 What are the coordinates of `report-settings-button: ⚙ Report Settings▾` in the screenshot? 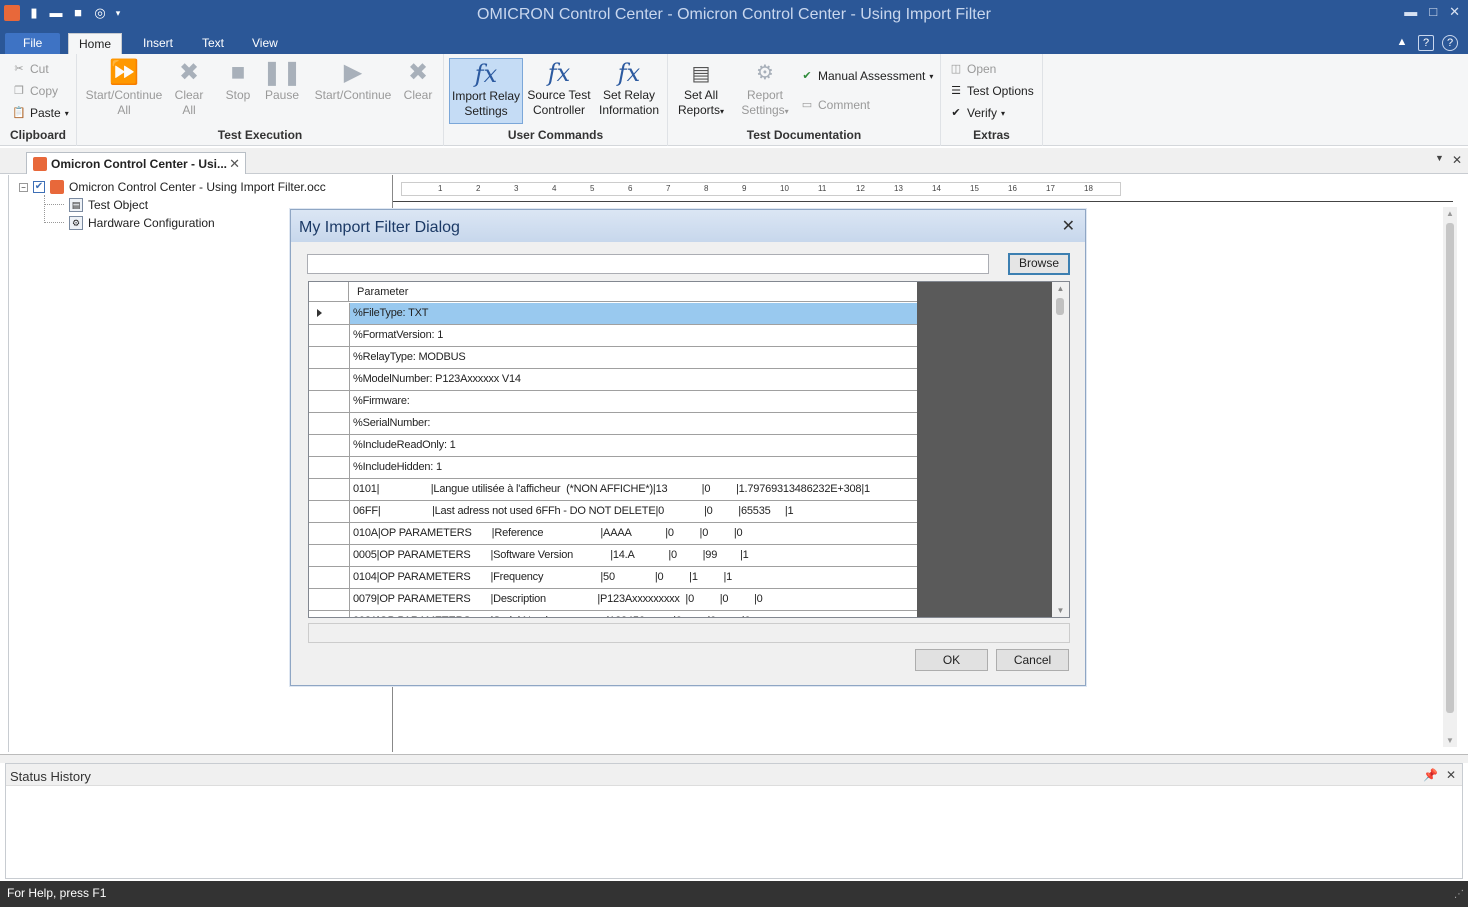 It's located at (765, 91).